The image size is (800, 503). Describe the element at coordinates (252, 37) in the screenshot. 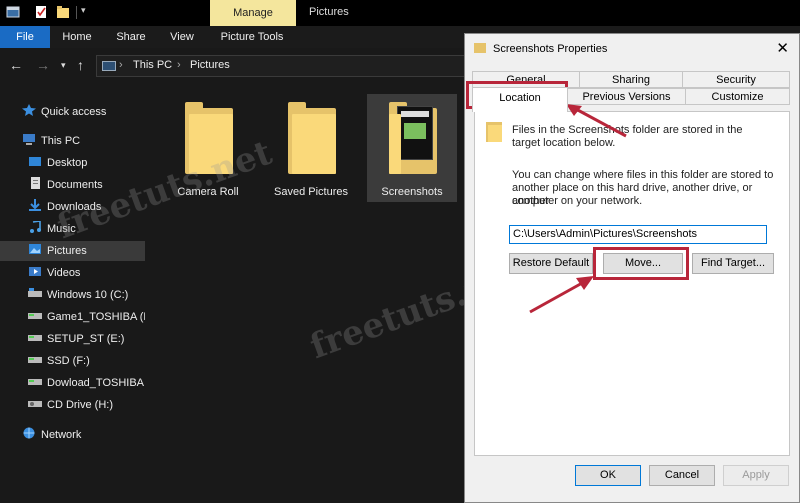

I see `tab-picture-tools: Picture Tools` at that location.